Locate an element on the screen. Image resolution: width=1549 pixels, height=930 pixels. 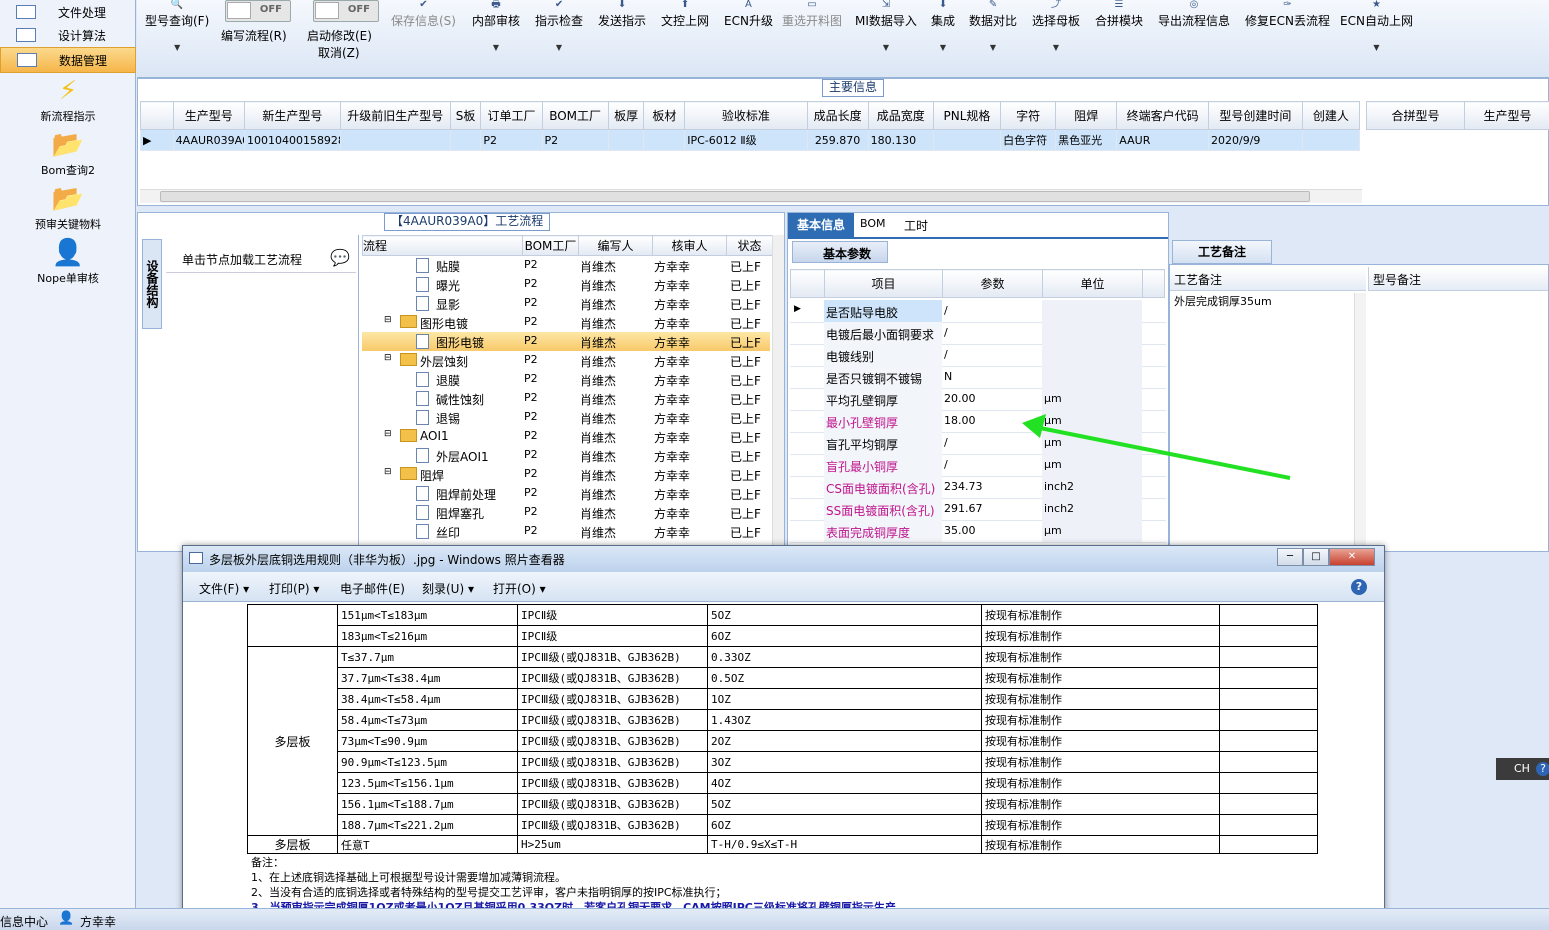
rule-copper: 4OZ is located at coordinates (844, 783).